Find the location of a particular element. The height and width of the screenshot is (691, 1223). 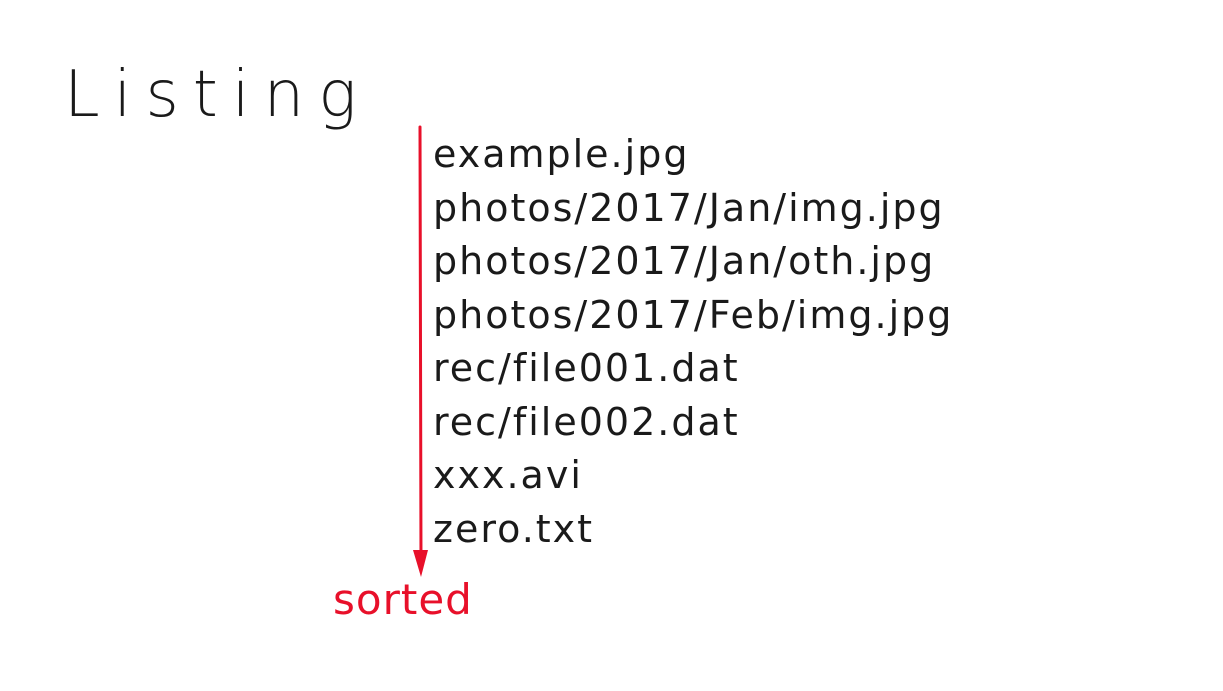

list-item: xxx.avi is located at coordinates (508, 475).